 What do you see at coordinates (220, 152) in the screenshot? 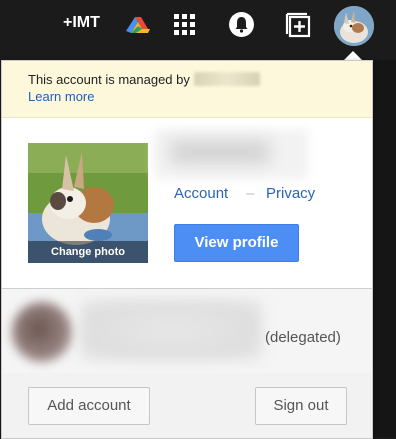
I see `redacted-name-text` at bounding box center [220, 152].